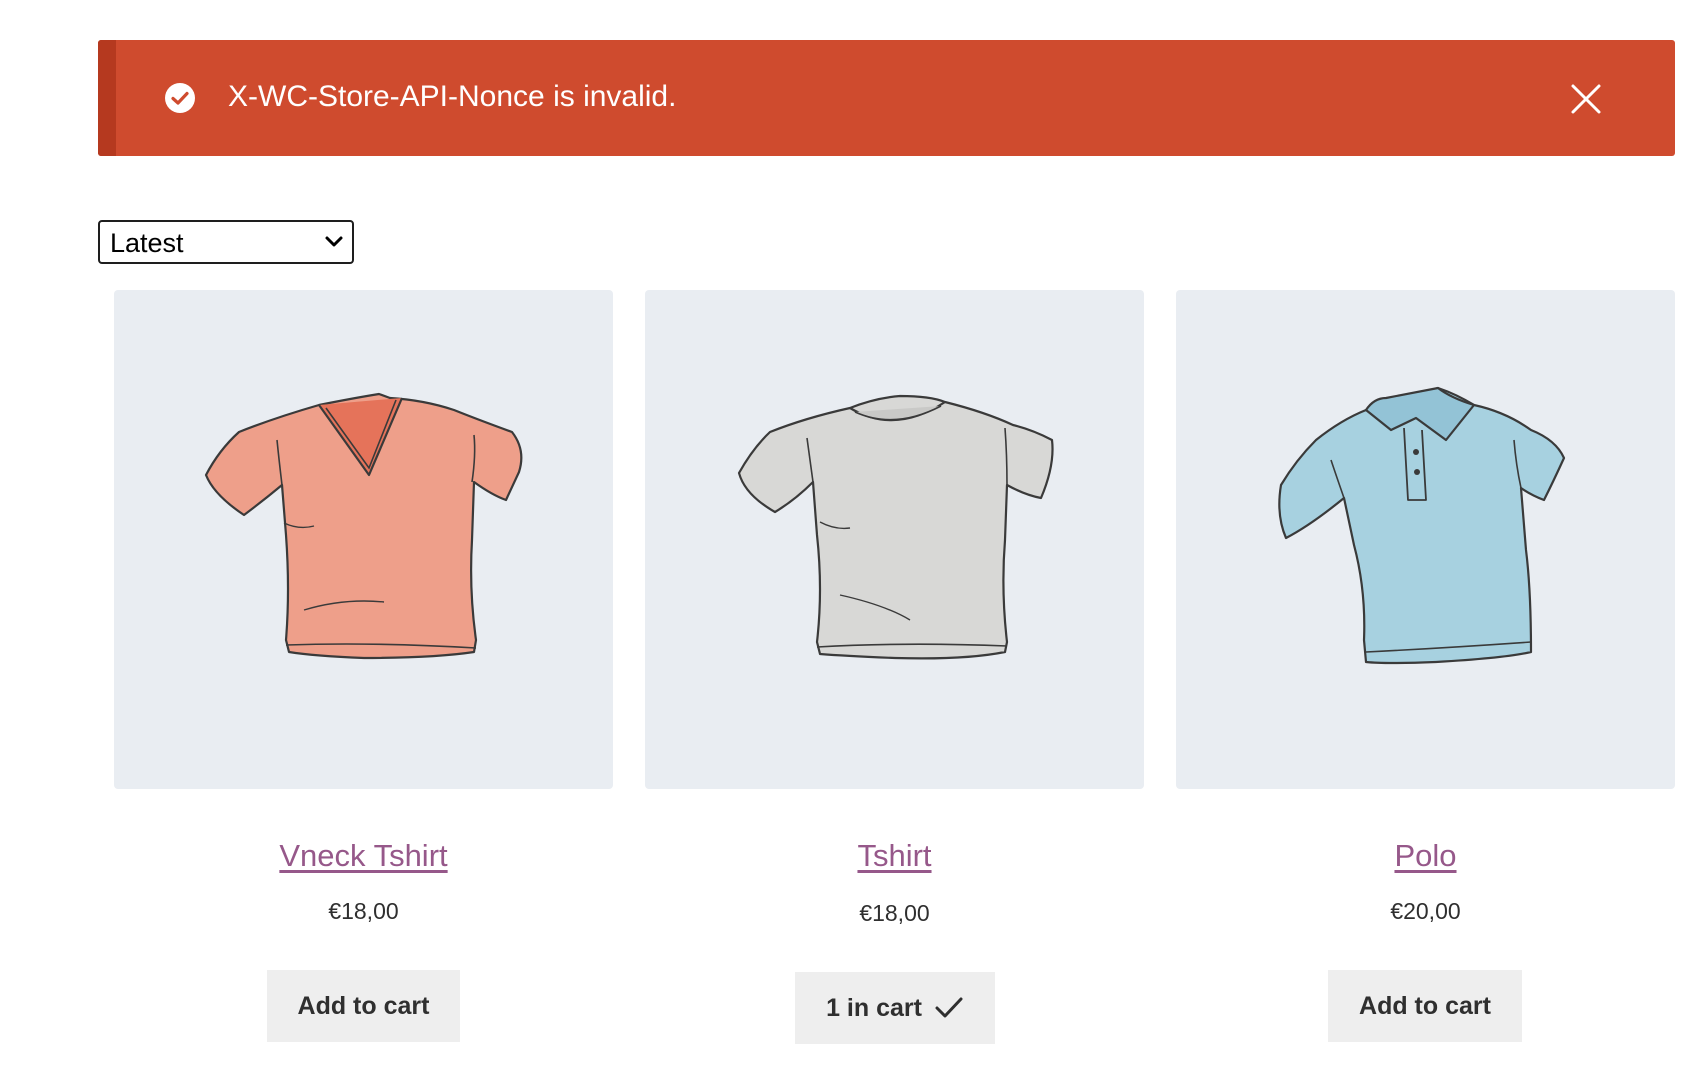 The image size is (1692, 1090). What do you see at coordinates (147, 243) in the screenshot?
I see `sort-select-value: Latest` at bounding box center [147, 243].